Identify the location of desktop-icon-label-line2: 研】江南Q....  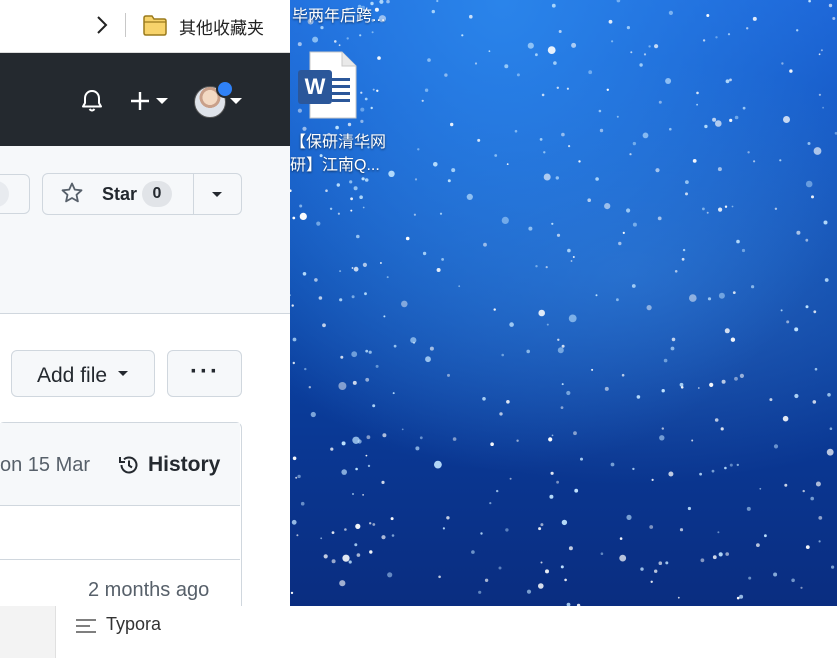
(335, 165).